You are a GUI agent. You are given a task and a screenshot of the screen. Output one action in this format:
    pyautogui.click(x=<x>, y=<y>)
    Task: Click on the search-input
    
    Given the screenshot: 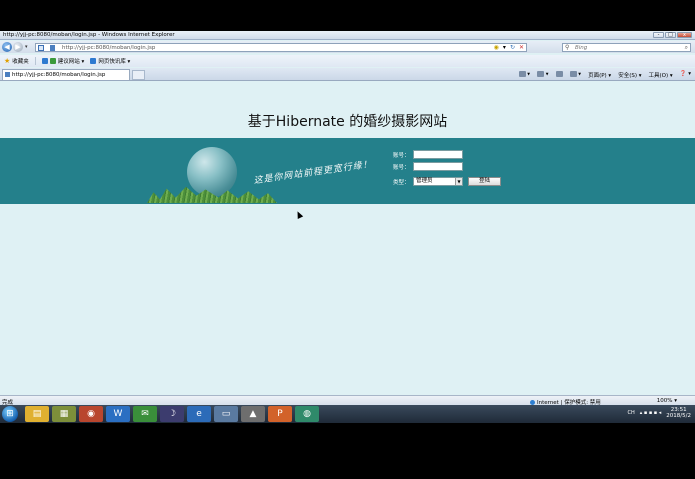 What is the action you would take?
    pyautogui.click(x=626, y=48)
    